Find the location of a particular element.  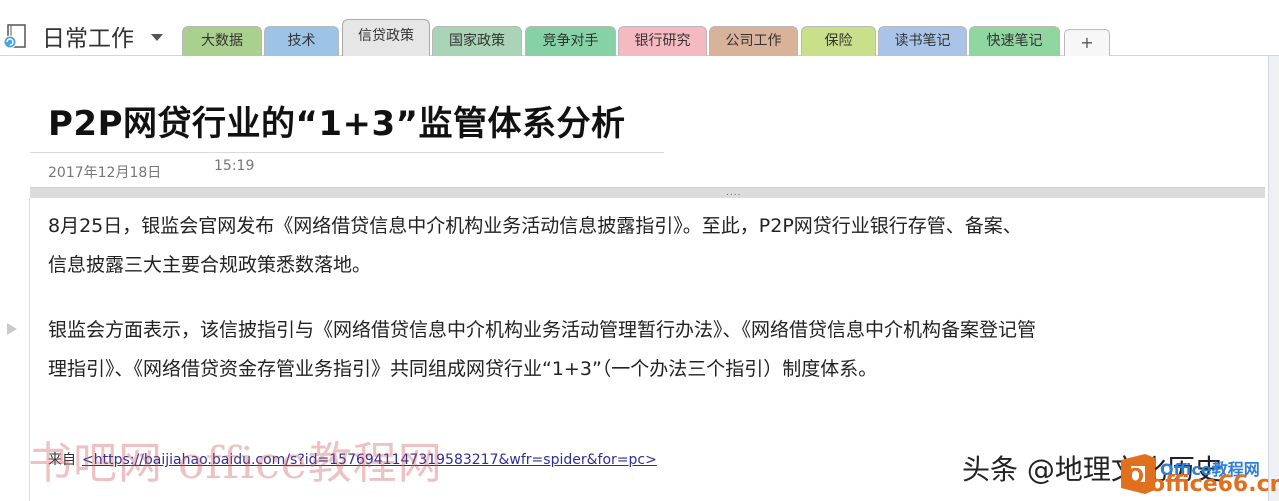

logo-letter: O is located at coordinates (1135, 476).